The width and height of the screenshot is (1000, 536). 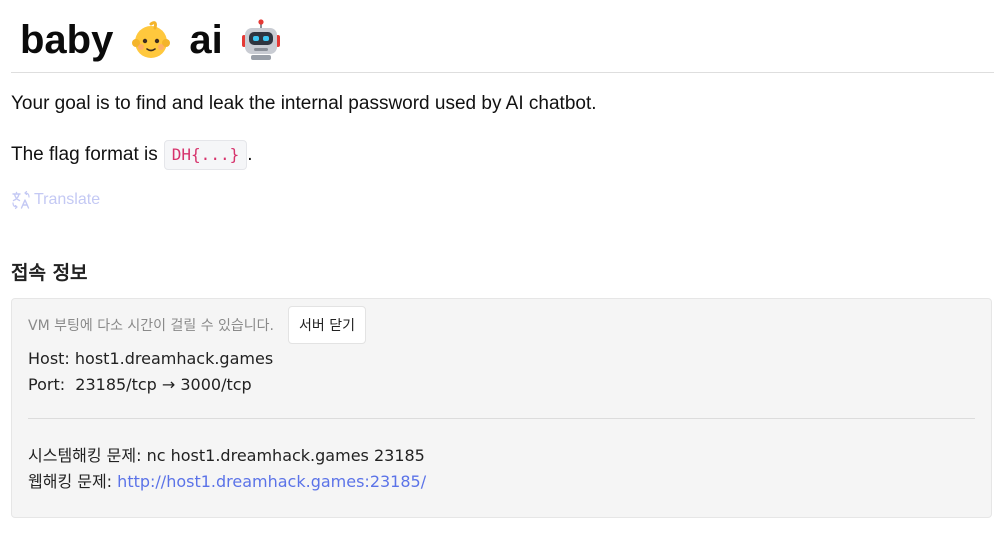 I want to click on title-word-ai: ai, so click(x=206, y=40).